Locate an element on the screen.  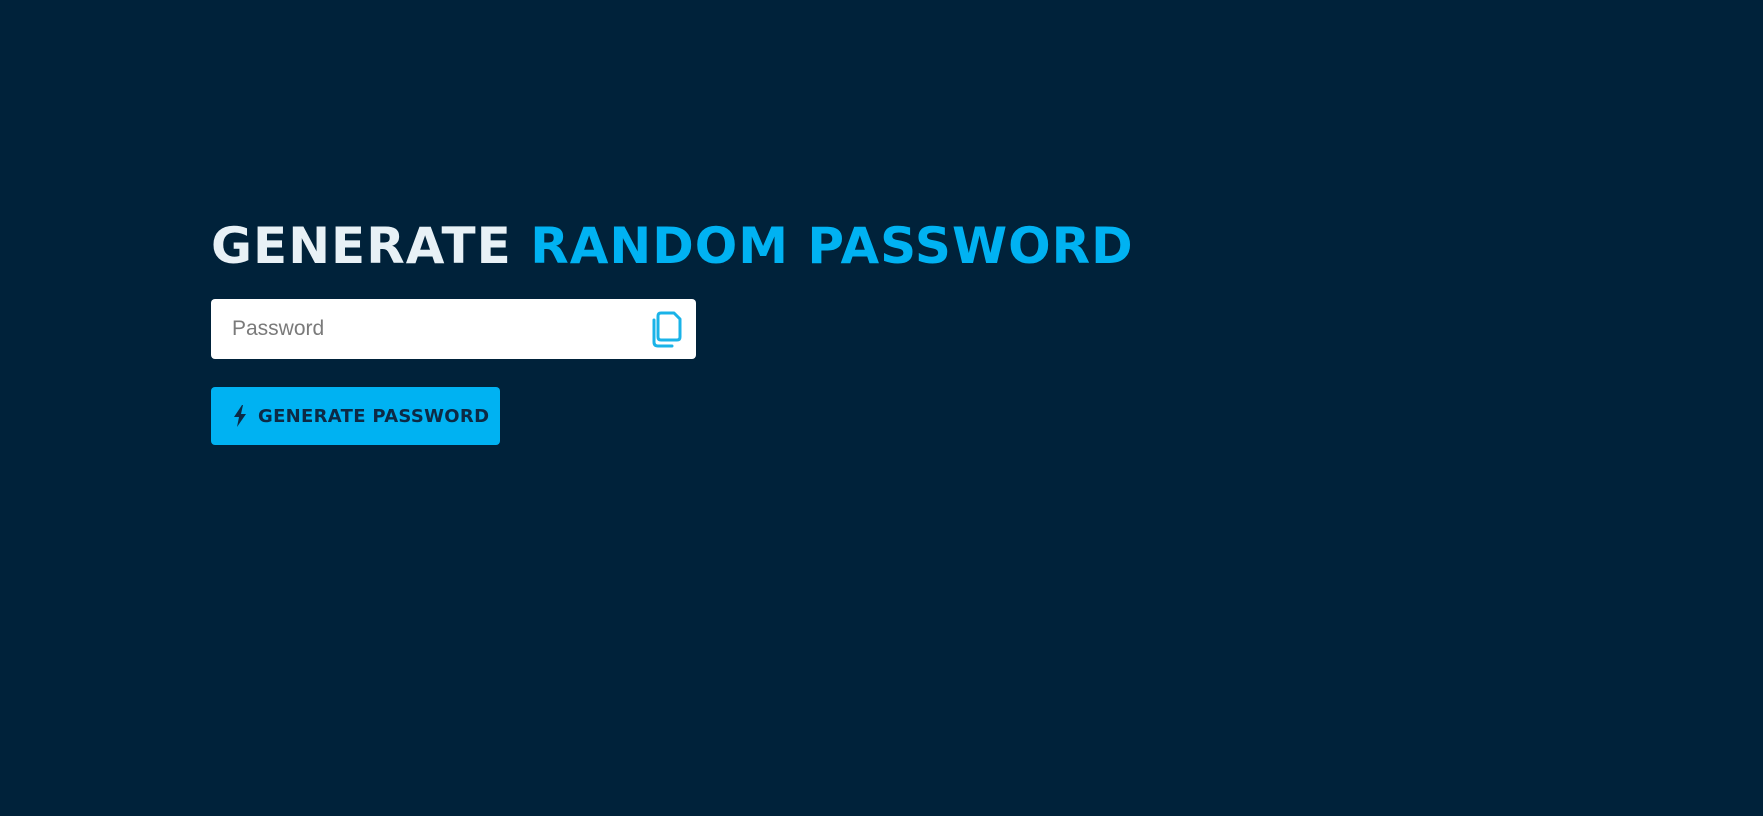
generate-password-label: GENERATE PASSWORD is located at coordinates (374, 416).